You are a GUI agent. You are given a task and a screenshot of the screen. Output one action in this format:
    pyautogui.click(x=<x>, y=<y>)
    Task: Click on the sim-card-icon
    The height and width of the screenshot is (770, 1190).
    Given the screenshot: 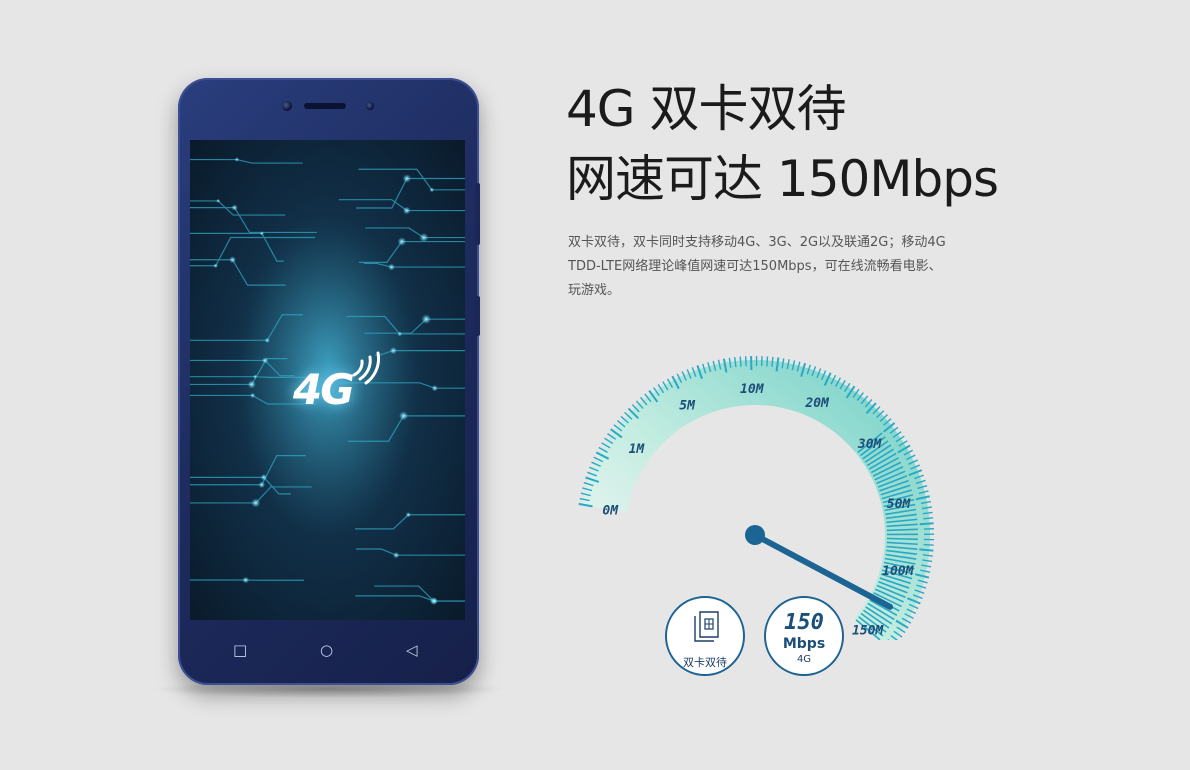 What is the action you would take?
    pyautogui.click(x=706, y=626)
    